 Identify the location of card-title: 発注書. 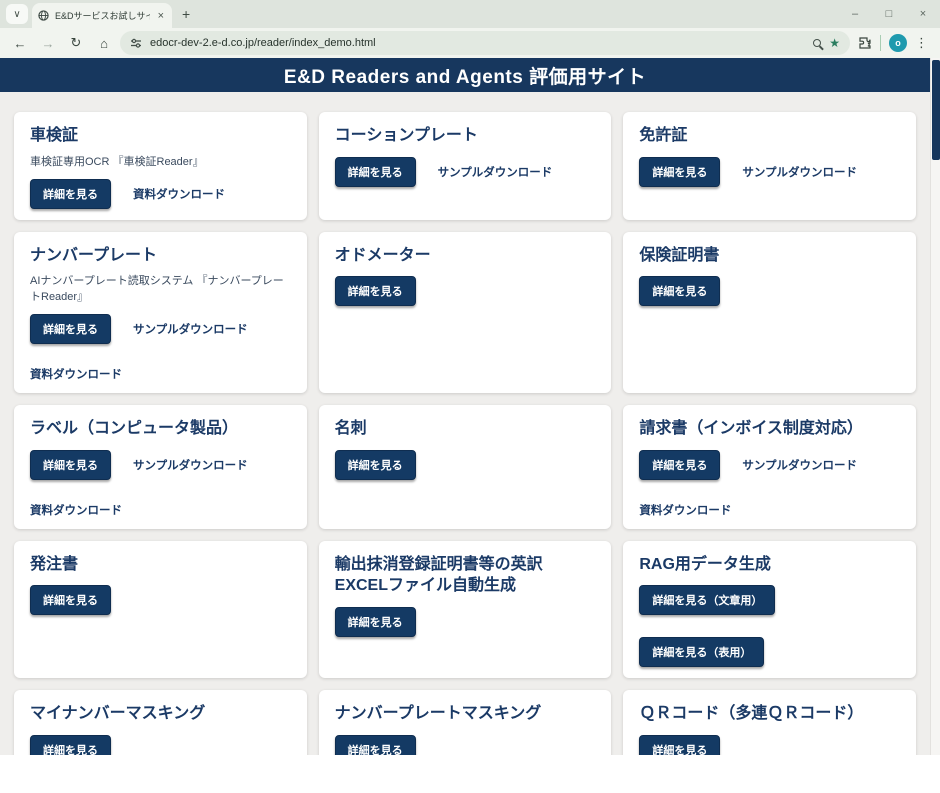
(54, 564).